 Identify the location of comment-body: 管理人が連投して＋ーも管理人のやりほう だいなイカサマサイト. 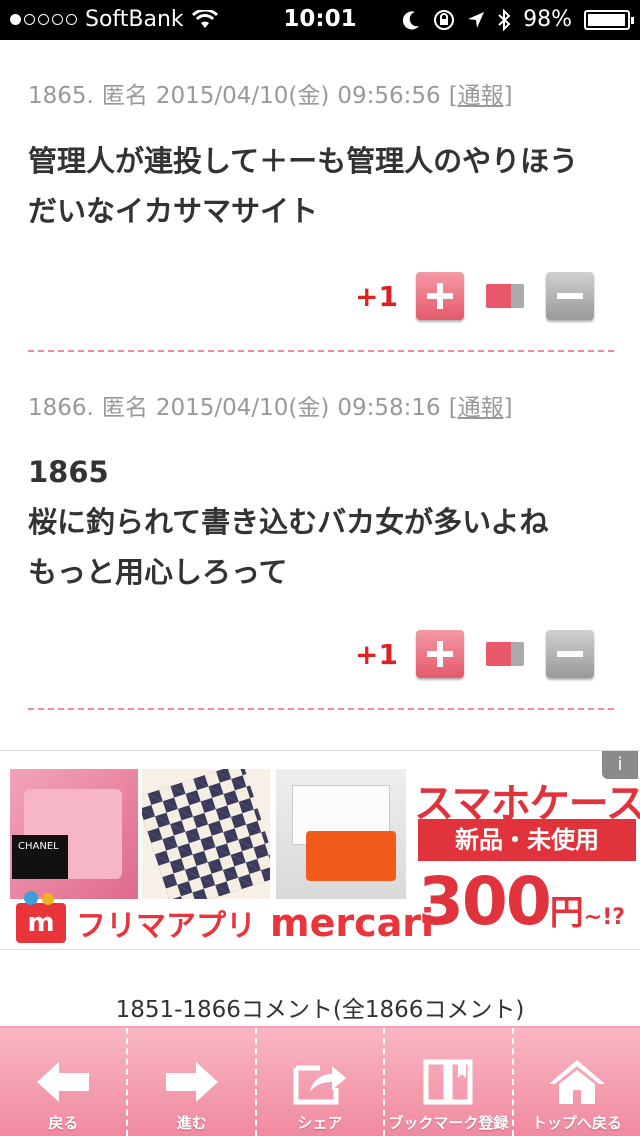
(303, 186).